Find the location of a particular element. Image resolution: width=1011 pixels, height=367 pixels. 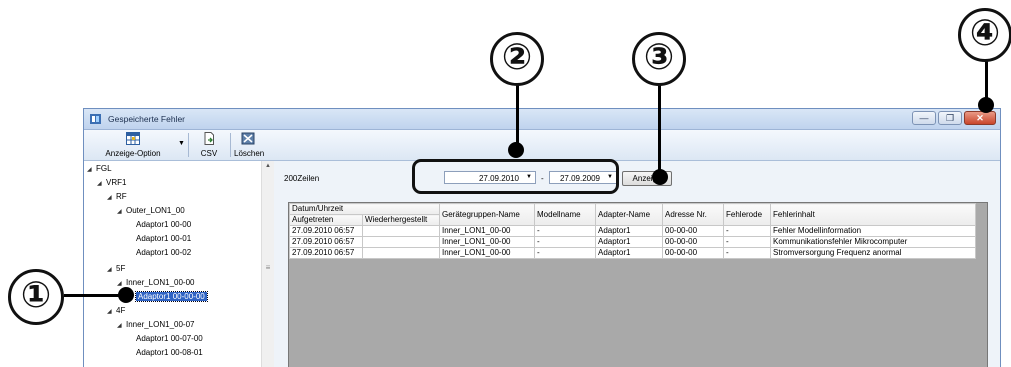

restore-icon: ❐ is located at coordinates (950, 118).